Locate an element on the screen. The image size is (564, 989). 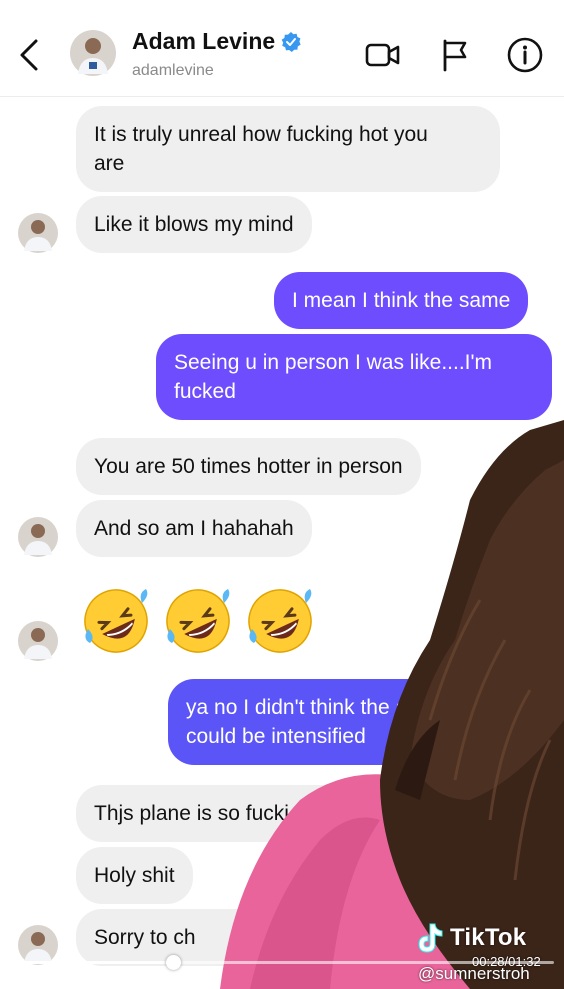
message-bubble-incoming: Like it blows my mind is located at coordinates (194, 224).